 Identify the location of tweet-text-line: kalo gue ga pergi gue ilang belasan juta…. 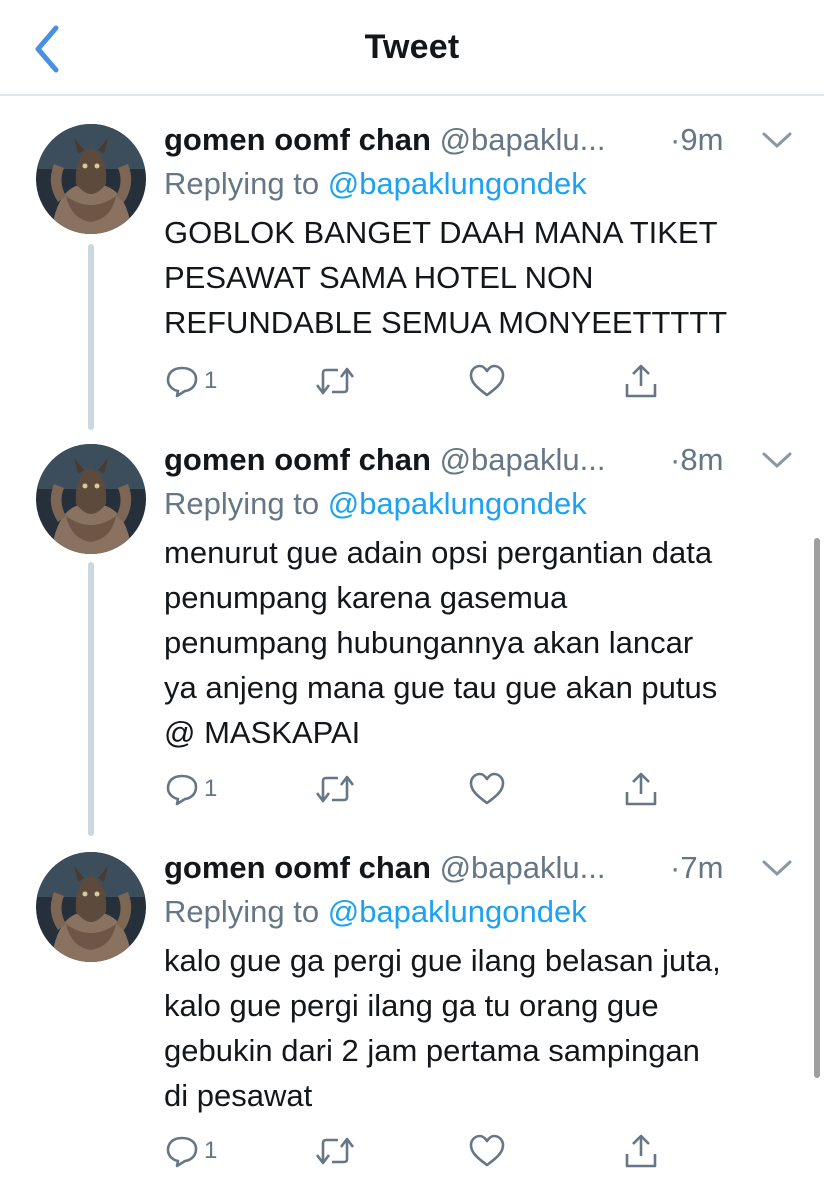
(442, 960).